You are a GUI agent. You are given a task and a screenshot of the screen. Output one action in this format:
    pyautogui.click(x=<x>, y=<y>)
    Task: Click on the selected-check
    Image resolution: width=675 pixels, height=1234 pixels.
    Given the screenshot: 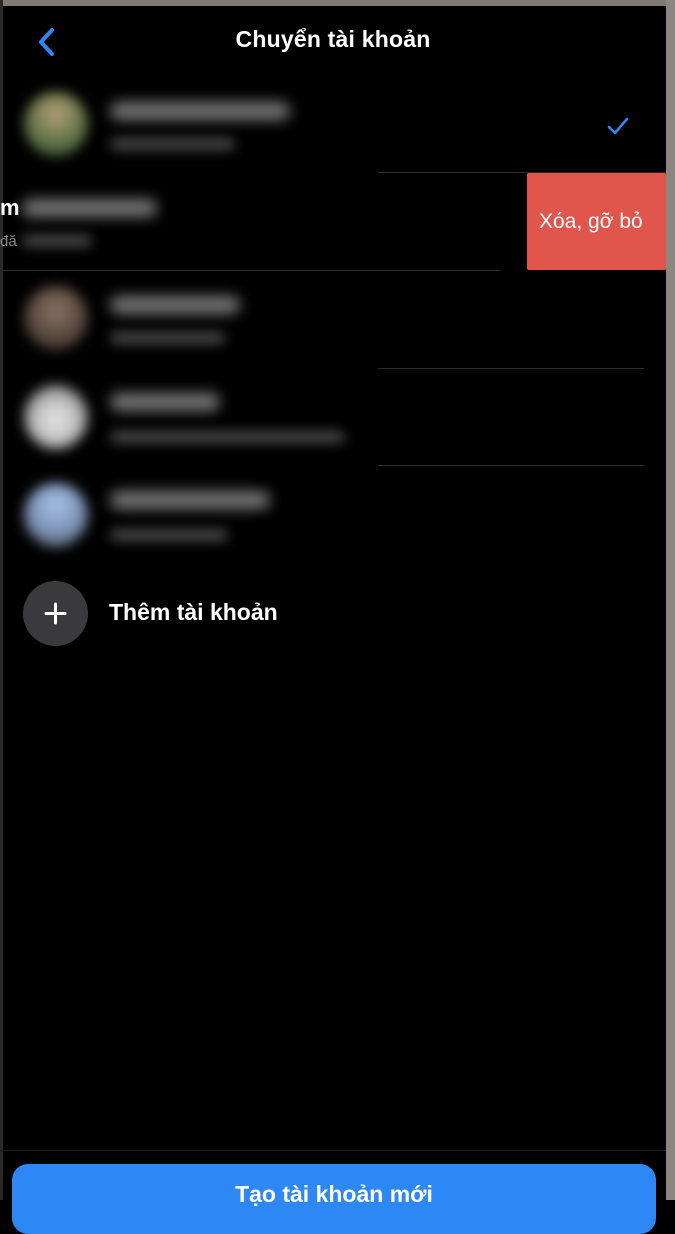 What is the action you would take?
    pyautogui.click(x=618, y=126)
    